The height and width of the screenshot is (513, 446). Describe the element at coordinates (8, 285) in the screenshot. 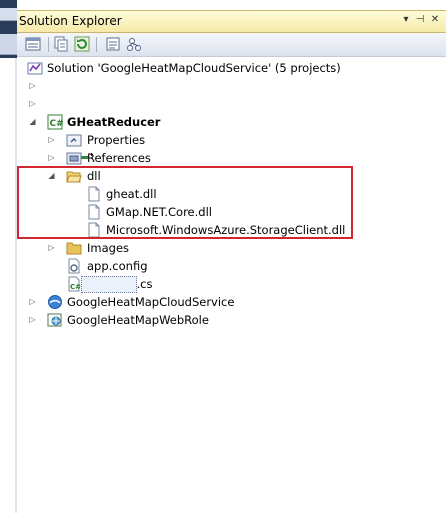

I see `editor-body` at that location.